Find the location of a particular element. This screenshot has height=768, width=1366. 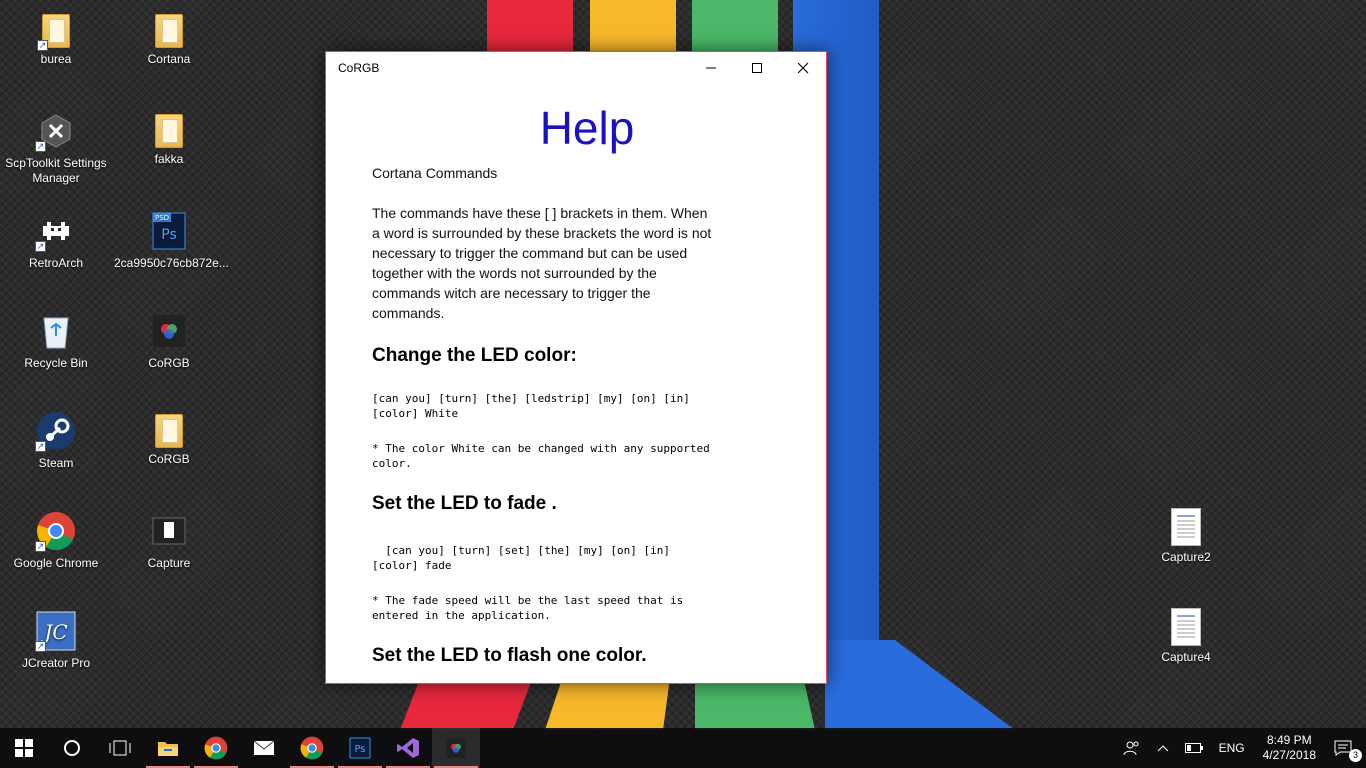

maximize-icon is located at coordinates (757, 67).